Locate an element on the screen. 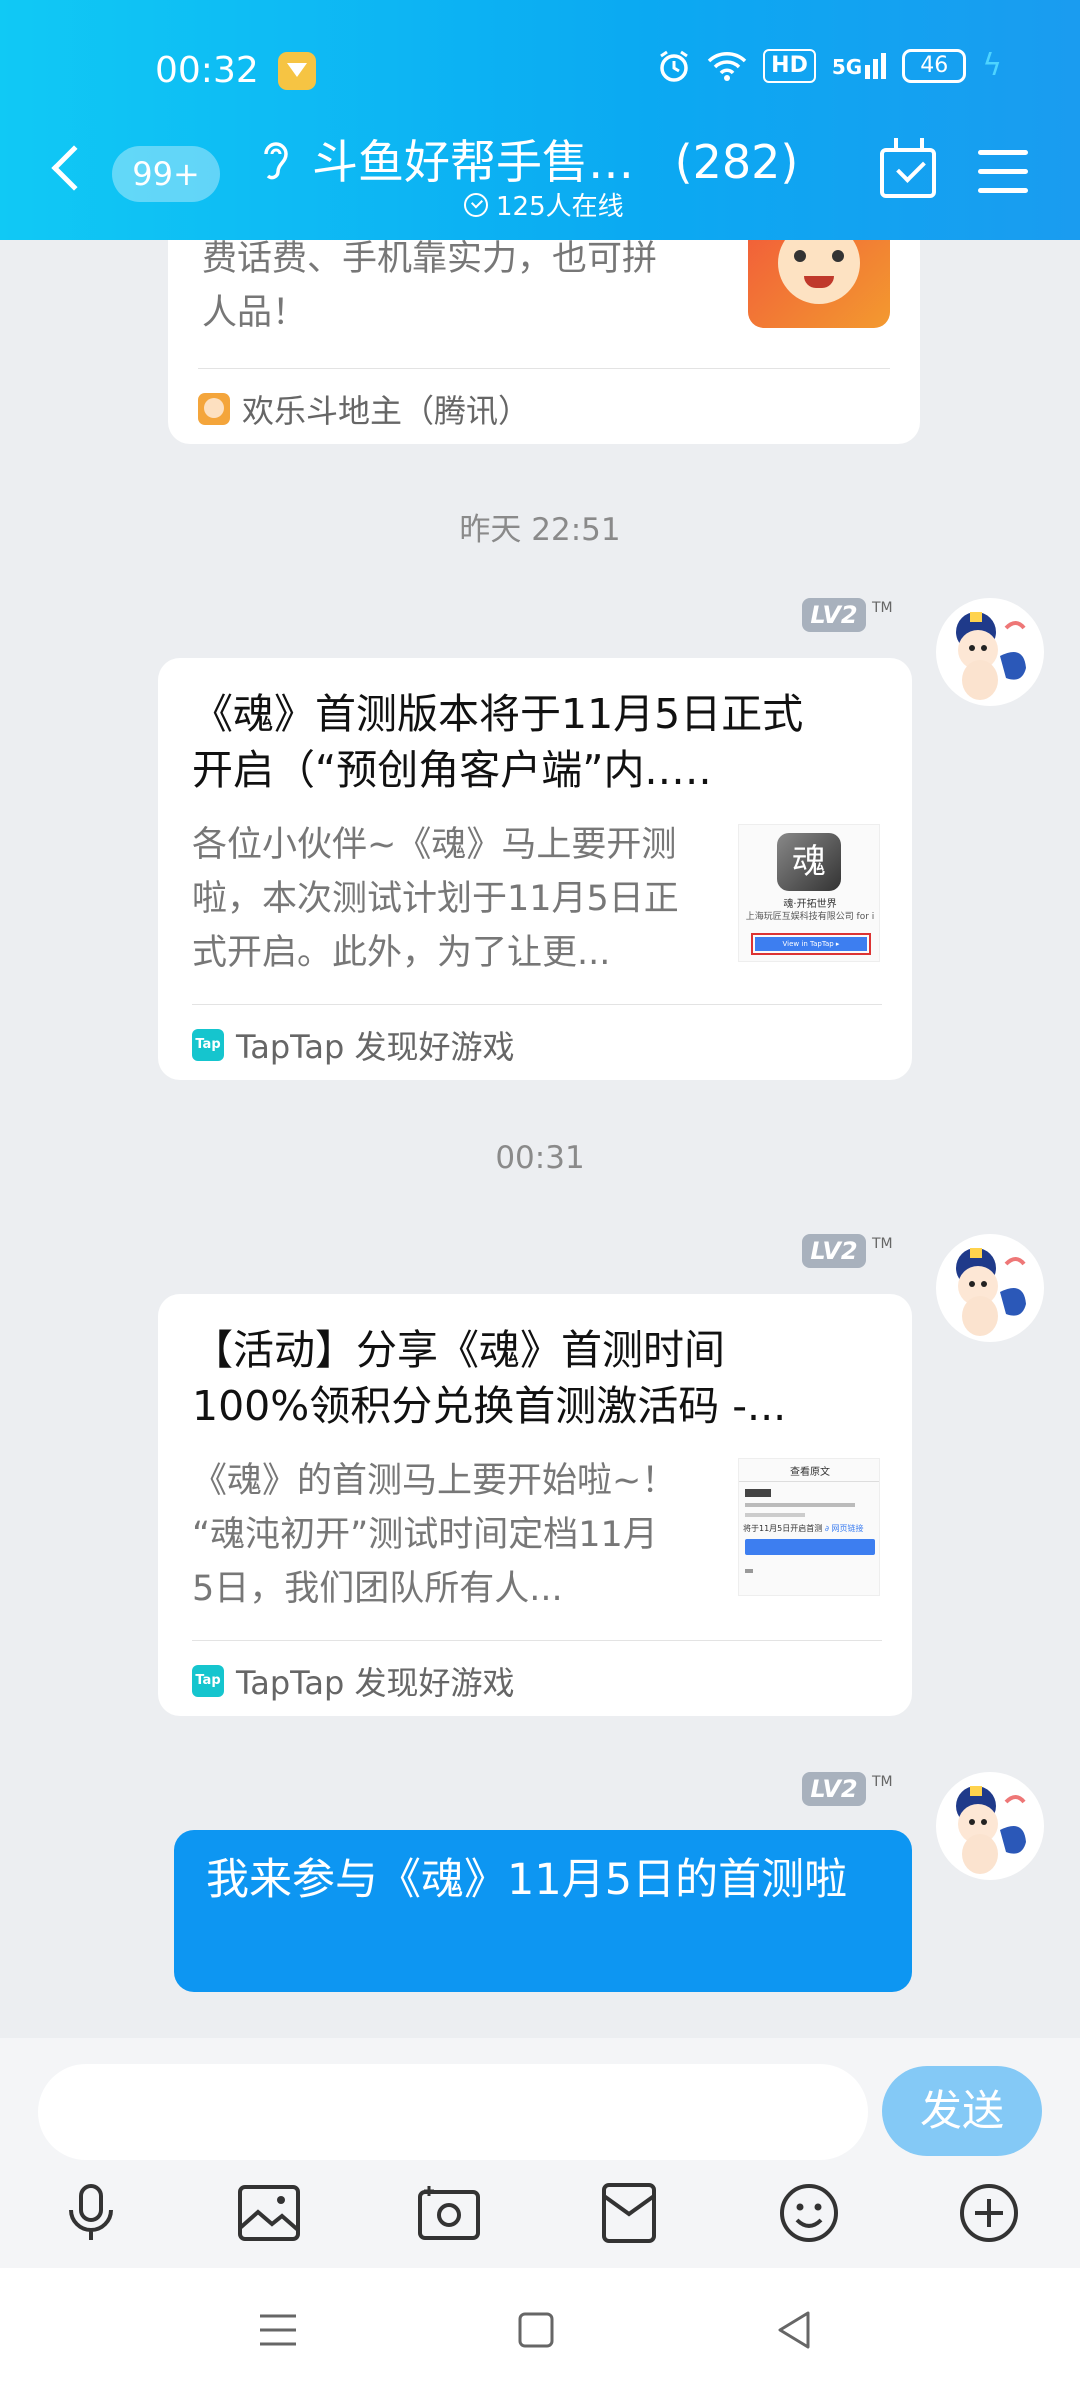 The height and width of the screenshot is (2400, 1080). timestamp: 昨天 22:51 is located at coordinates (540, 530).